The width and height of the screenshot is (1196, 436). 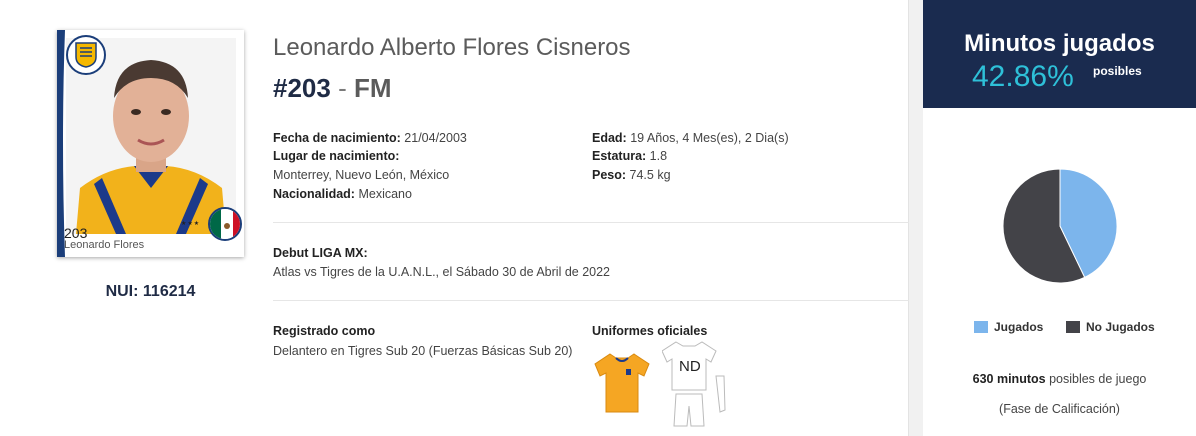 What do you see at coordinates (122, 291) in the screenshot?
I see `nui-label: NUI:` at bounding box center [122, 291].